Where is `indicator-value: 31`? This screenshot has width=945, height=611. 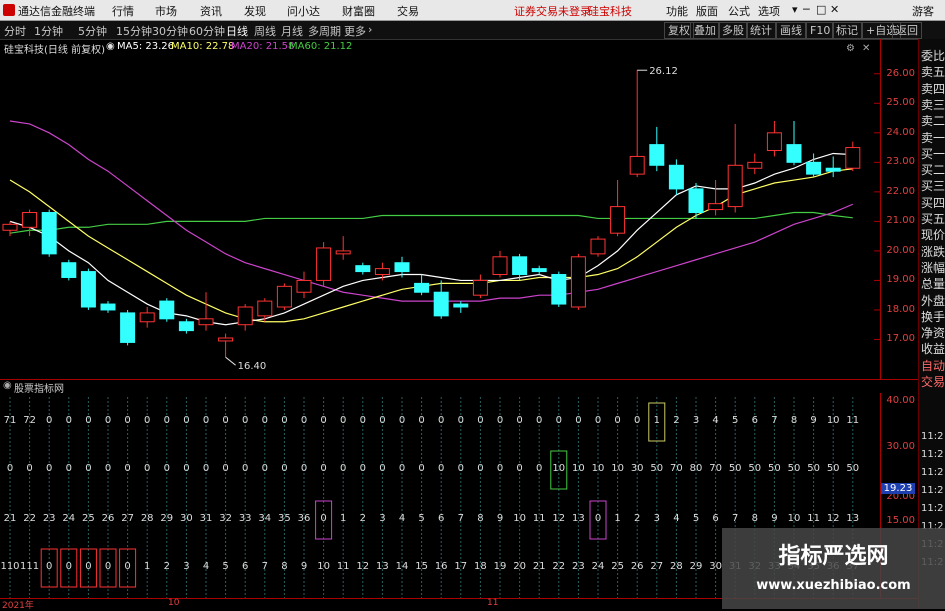
indicator-value: 31 is located at coordinates (206, 518).